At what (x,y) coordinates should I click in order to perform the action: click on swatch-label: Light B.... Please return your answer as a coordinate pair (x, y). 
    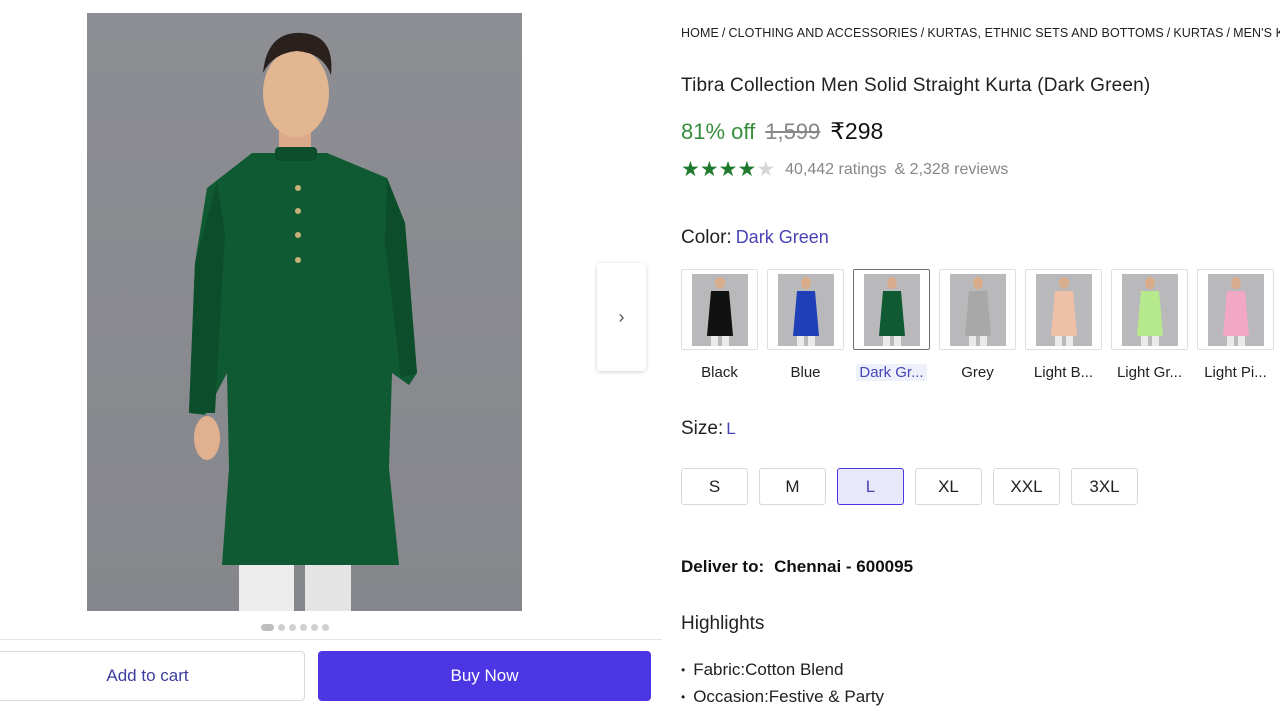
    Looking at the image, I should click on (1063, 372).